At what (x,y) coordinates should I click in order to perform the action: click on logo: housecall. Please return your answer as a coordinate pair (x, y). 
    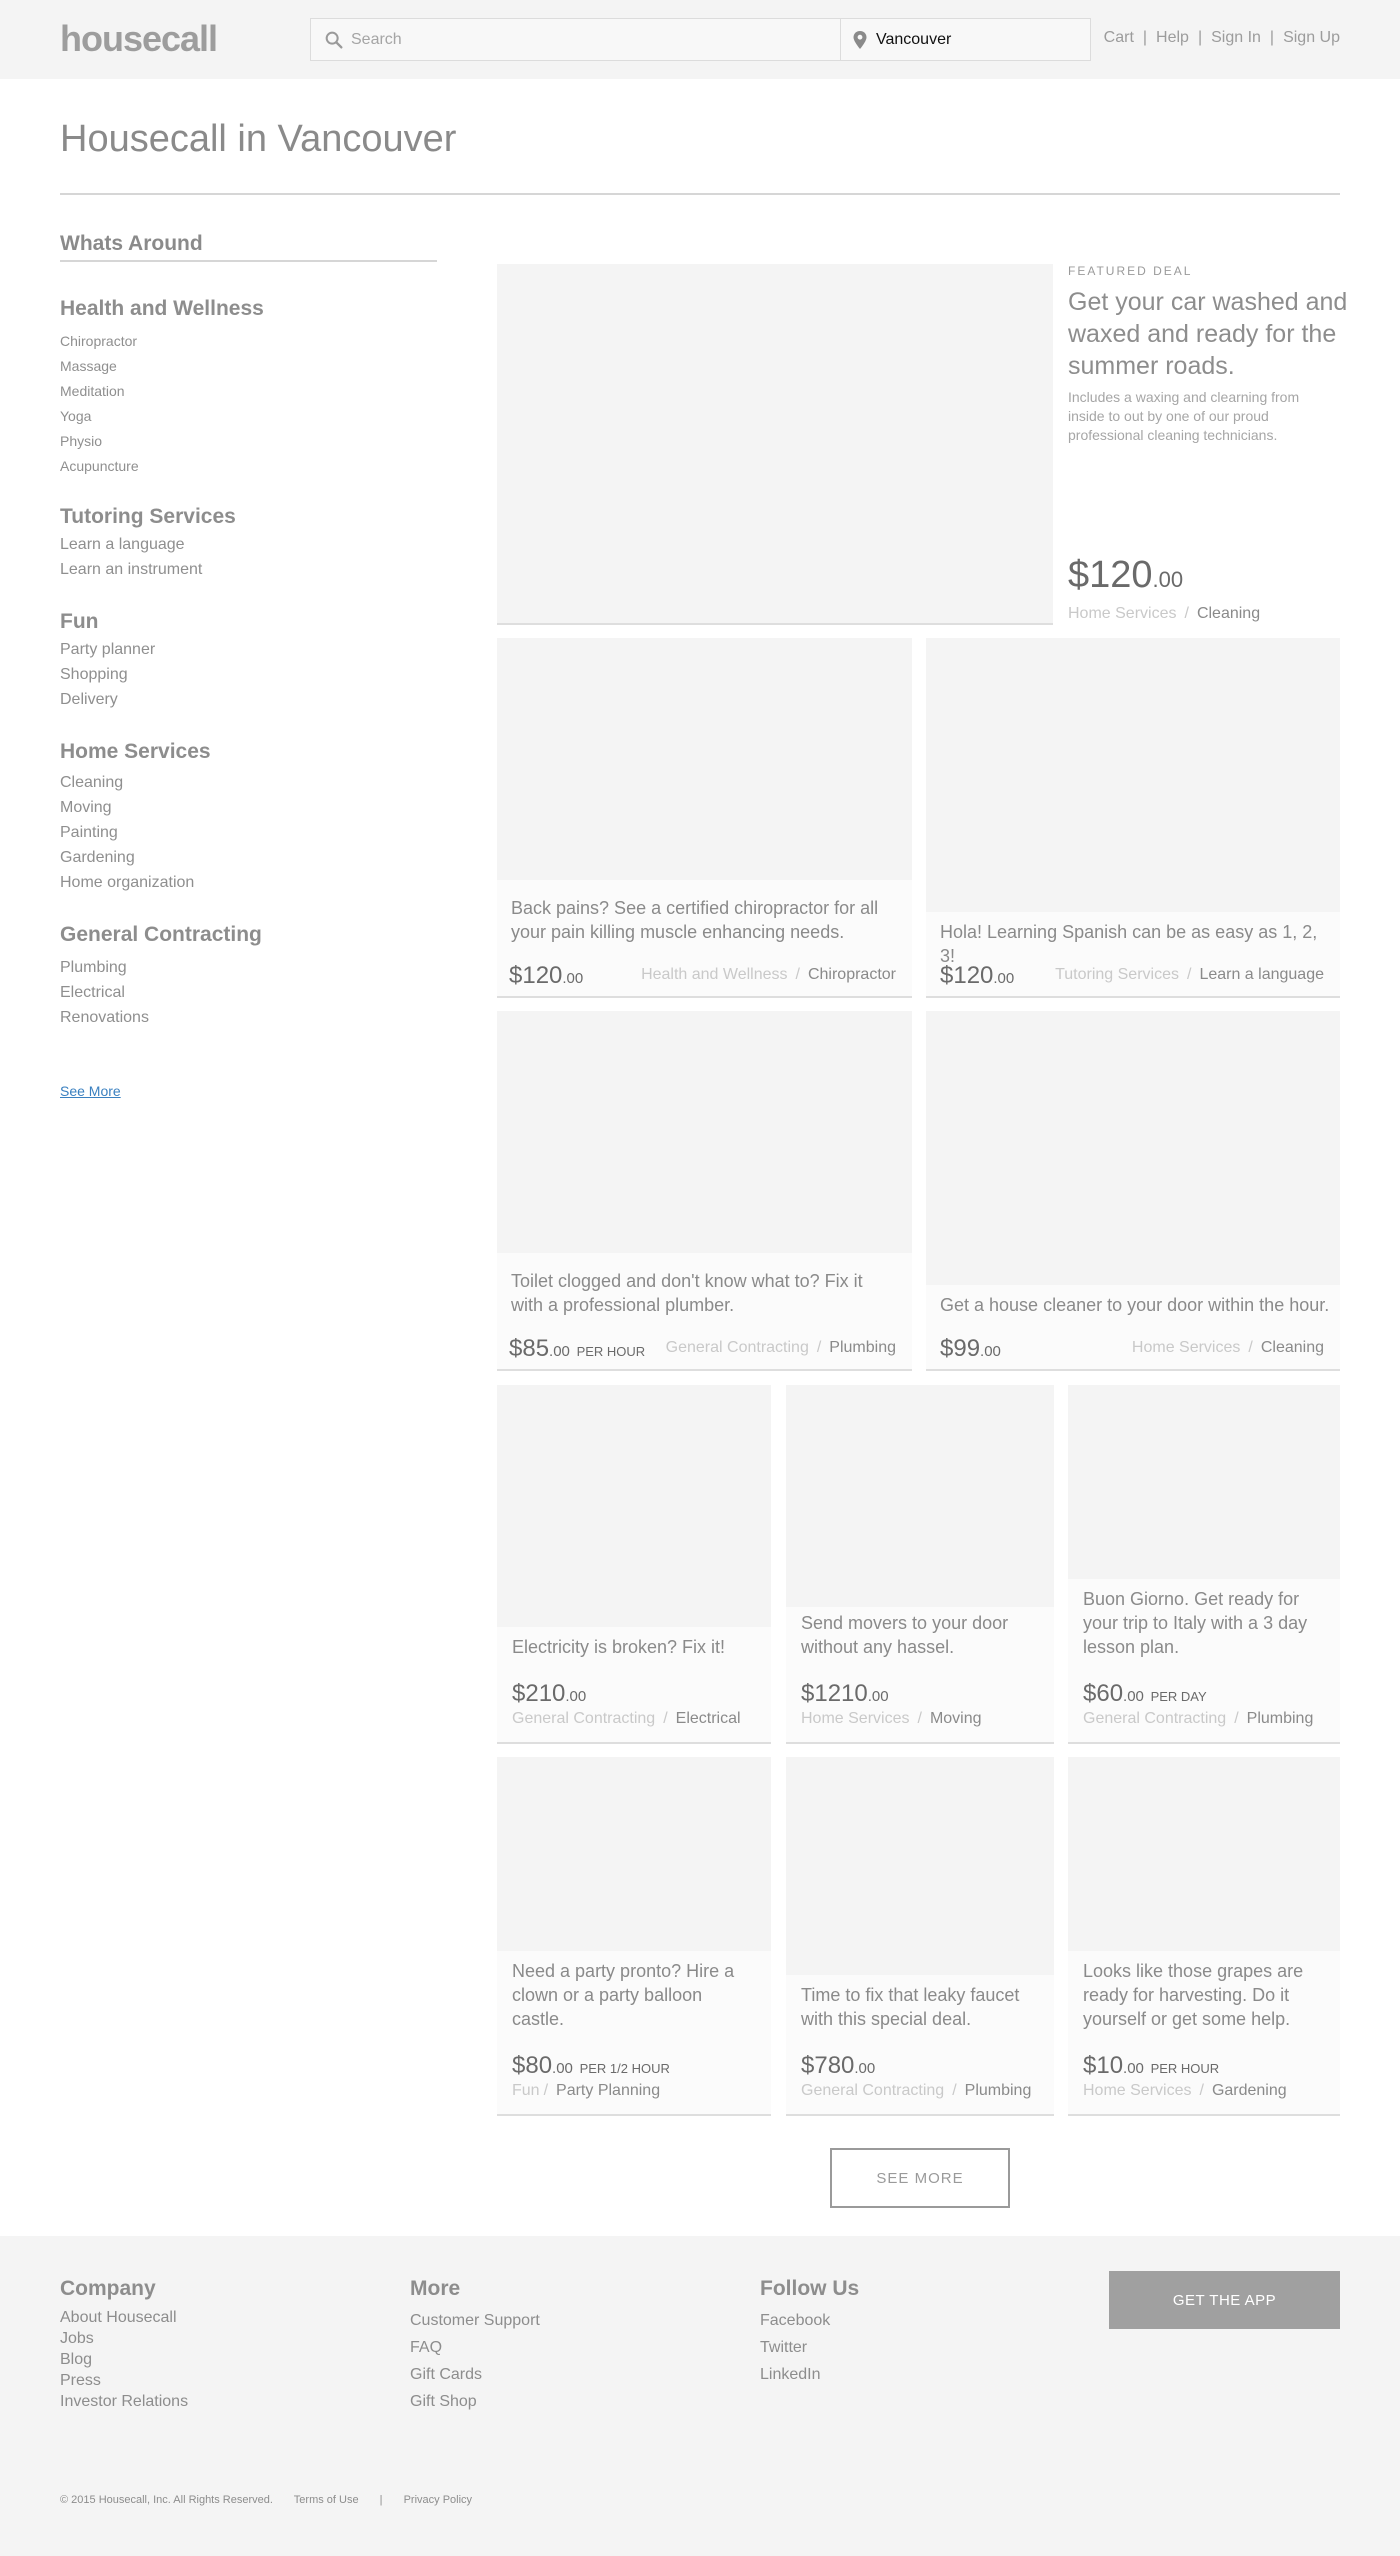
    Looking at the image, I should click on (139, 39).